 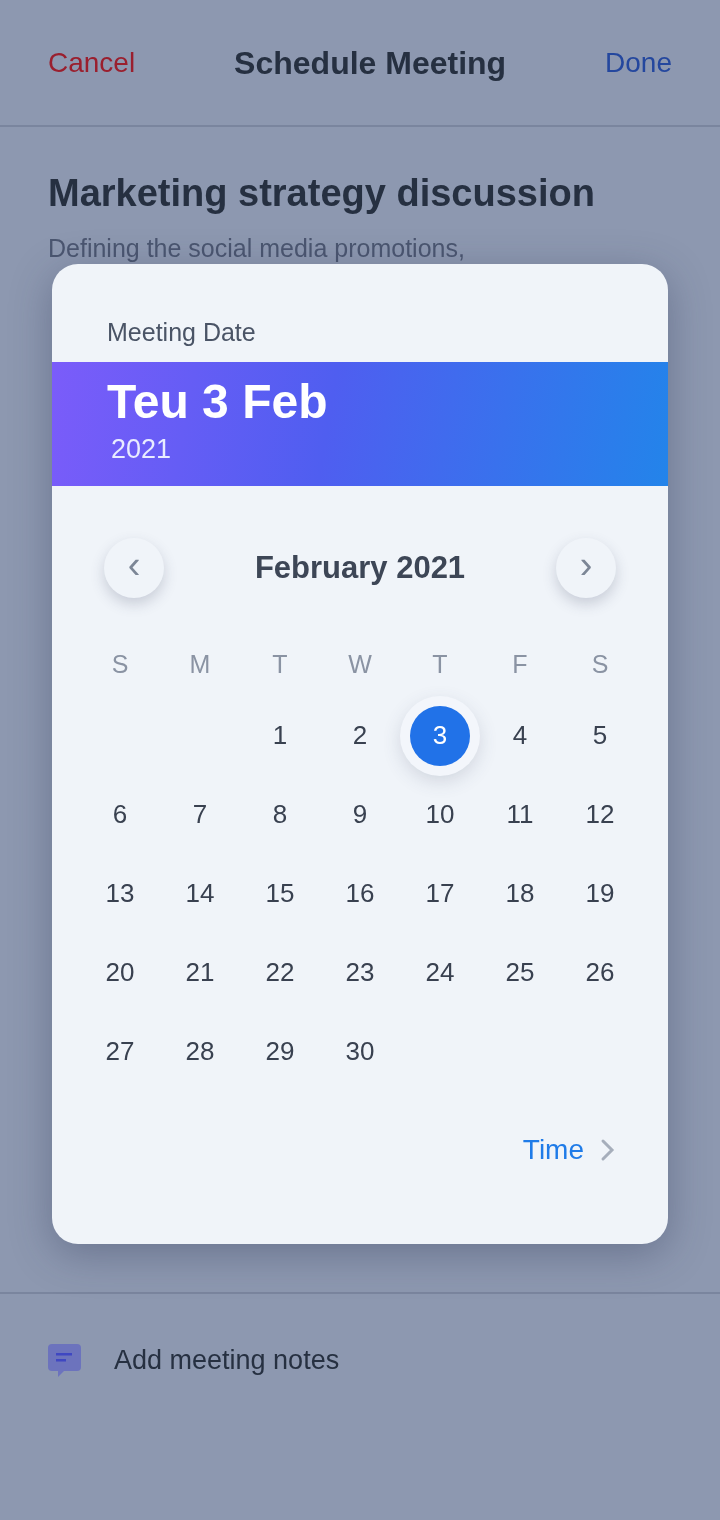 What do you see at coordinates (200, 893) in the screenshot?
I see `calendar-day: 14` at bounding box center [200, 893].